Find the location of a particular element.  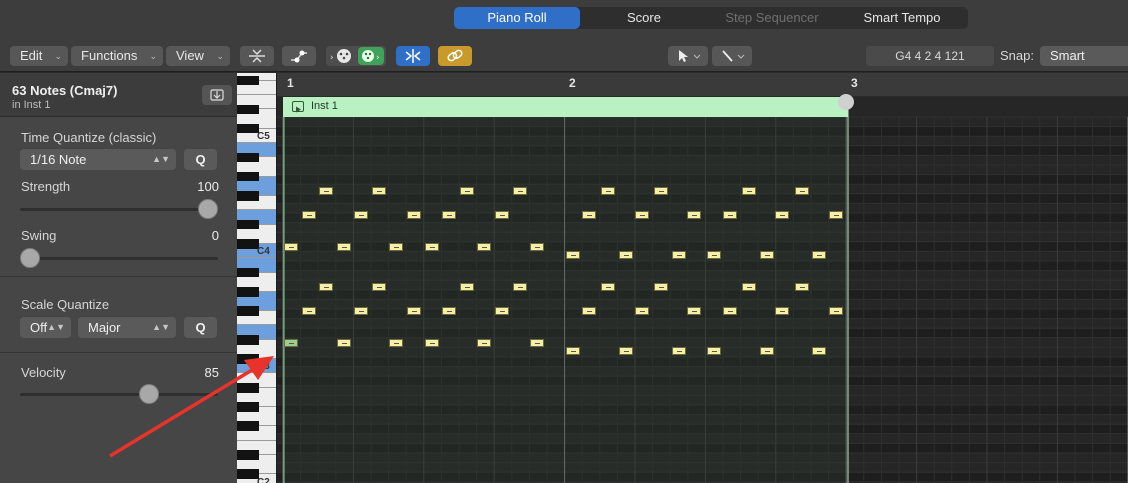

scale-quantize-q-button: Q is located at coordinates (200, 327).